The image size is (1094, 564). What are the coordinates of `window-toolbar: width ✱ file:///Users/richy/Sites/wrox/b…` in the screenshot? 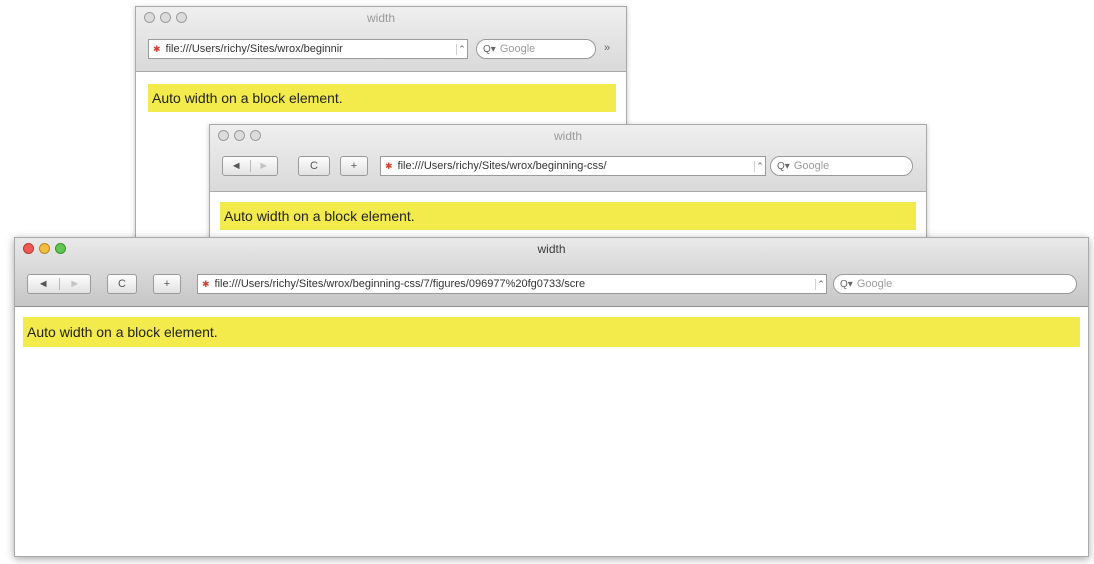 It's located at (381, 39).